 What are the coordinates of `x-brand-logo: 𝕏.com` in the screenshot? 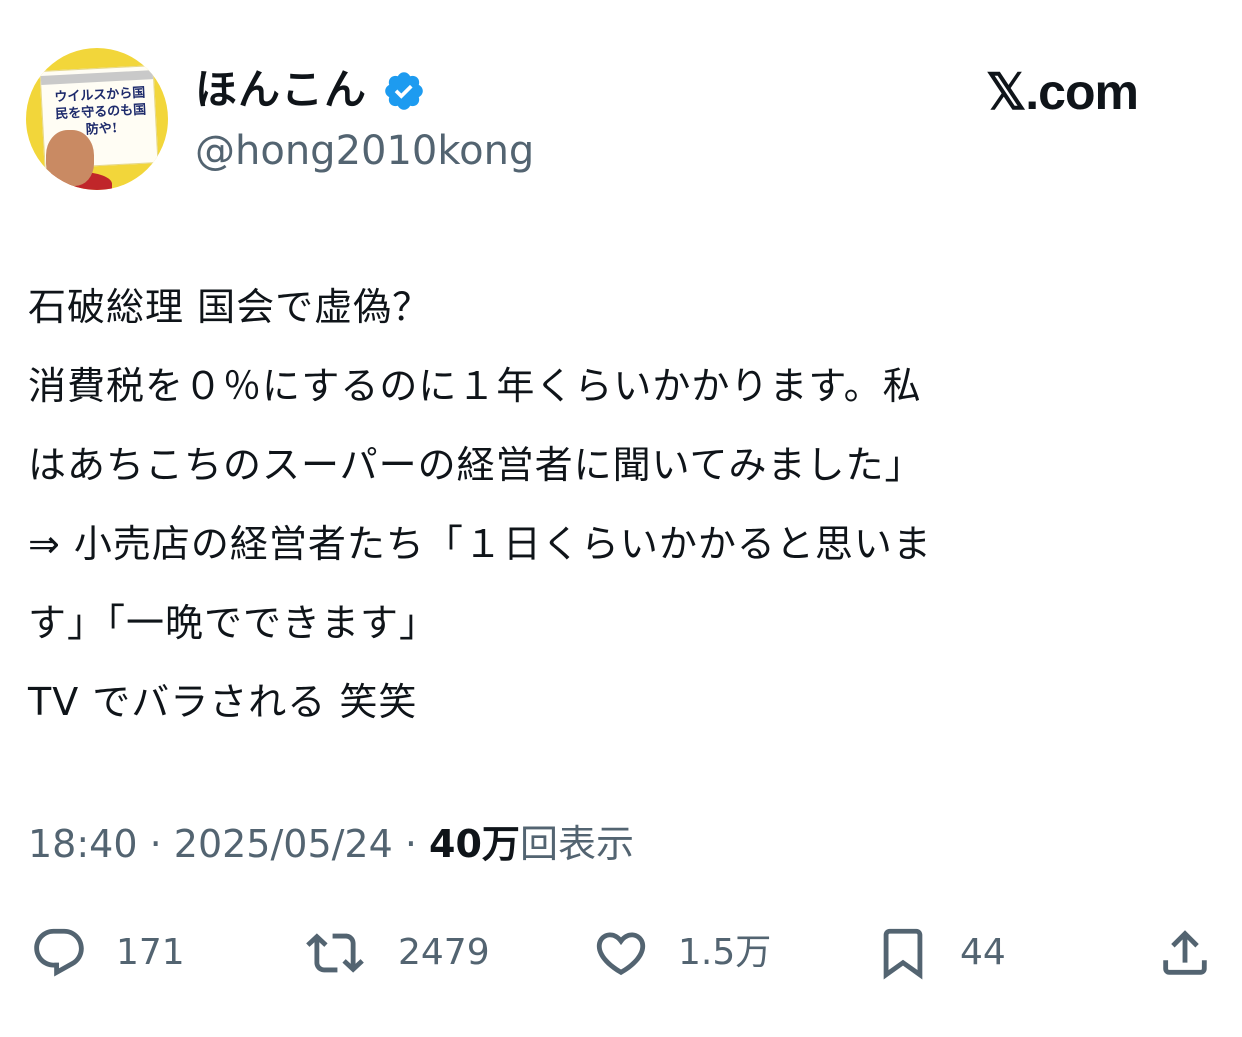 It's located at (1062, 92).